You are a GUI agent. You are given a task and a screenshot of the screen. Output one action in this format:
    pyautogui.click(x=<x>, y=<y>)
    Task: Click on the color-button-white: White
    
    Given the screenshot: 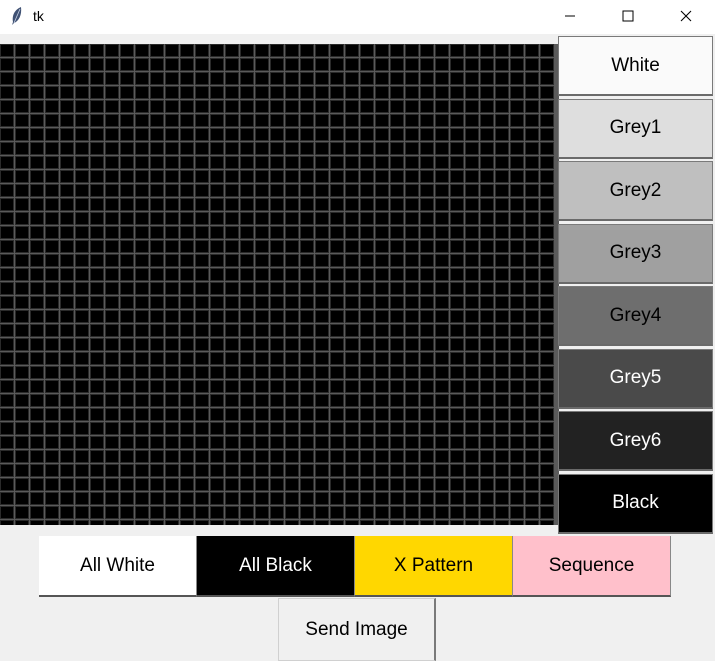 What is the action you would take?
    pyautogui.click(x=635, y=66)
    